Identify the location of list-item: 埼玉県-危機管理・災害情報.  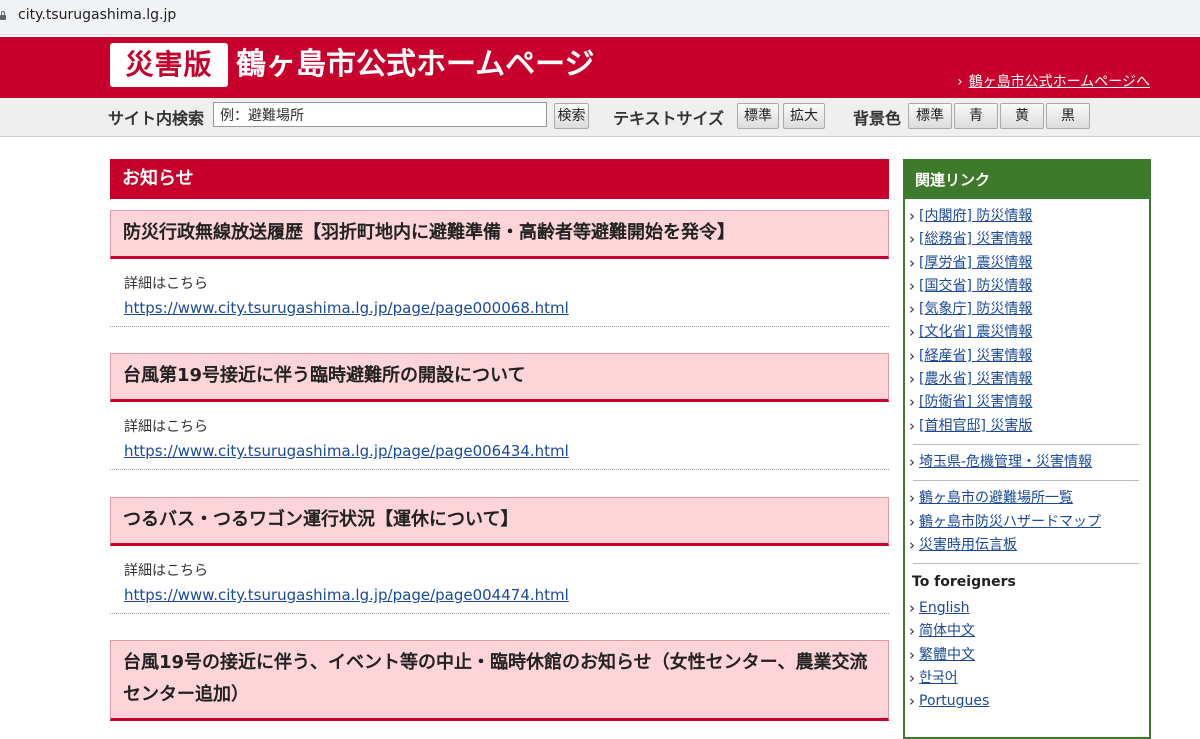
(1027, 463).